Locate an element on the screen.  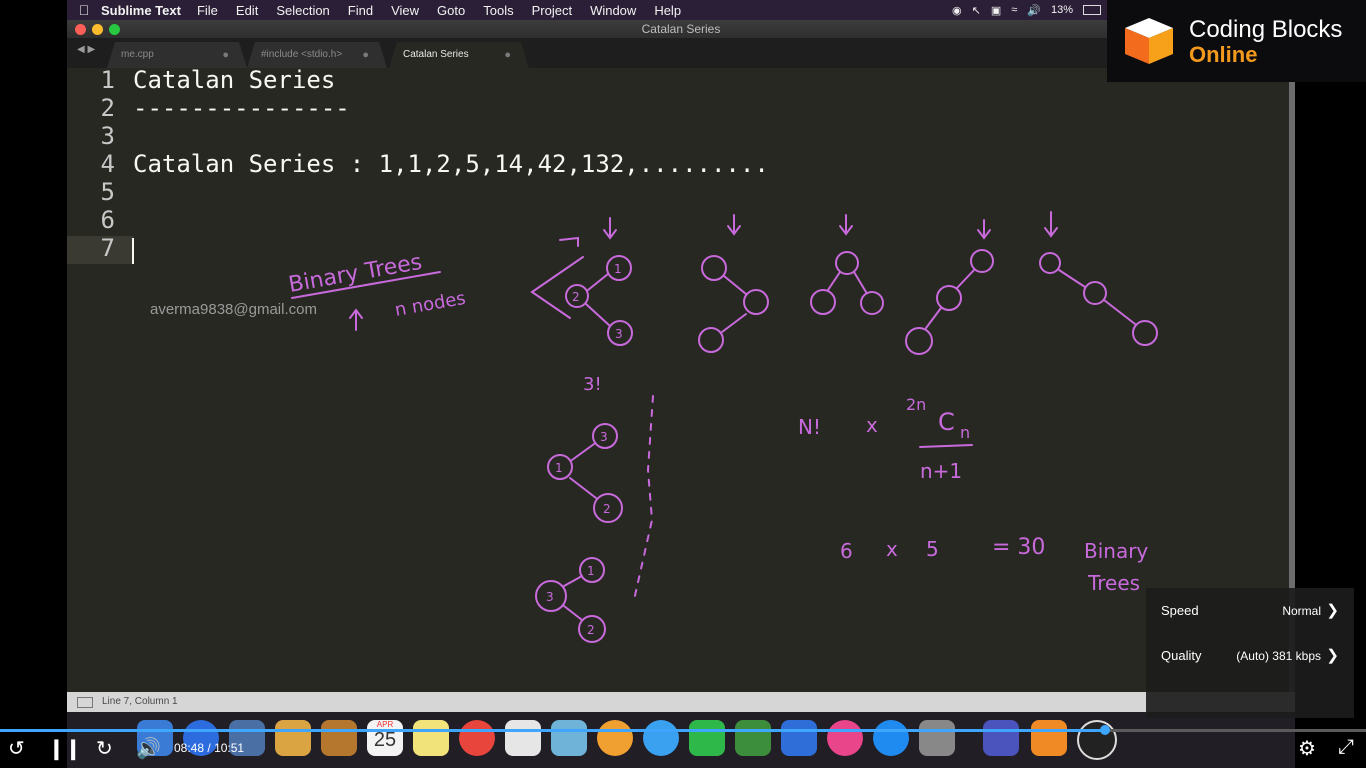
binary-trees-text: Binary Trees is located at coordinates (355, 274).